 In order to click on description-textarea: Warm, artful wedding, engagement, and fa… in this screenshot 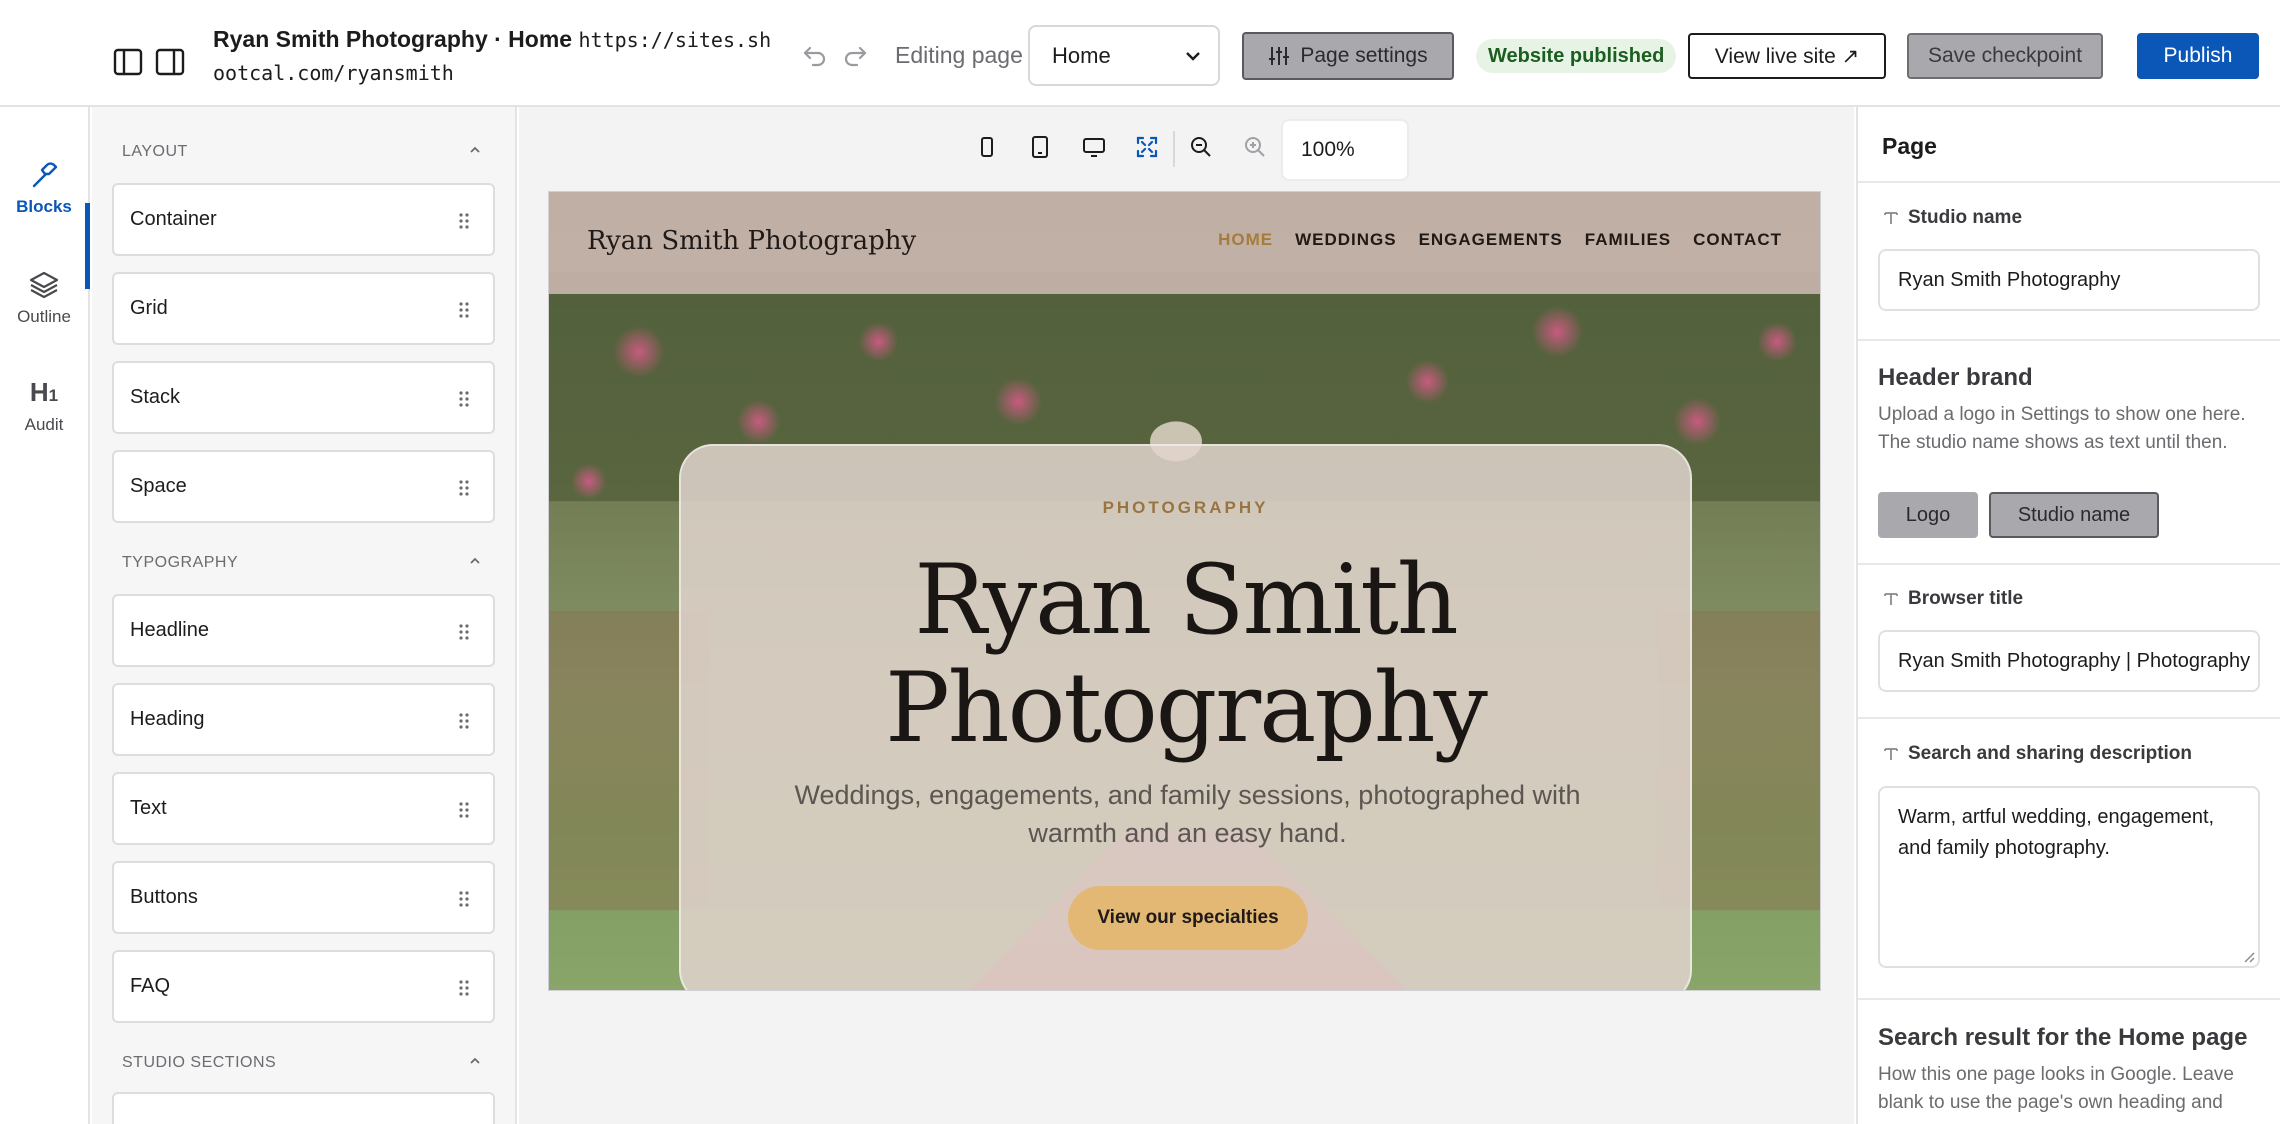, I will do `click(2069, 877)`.